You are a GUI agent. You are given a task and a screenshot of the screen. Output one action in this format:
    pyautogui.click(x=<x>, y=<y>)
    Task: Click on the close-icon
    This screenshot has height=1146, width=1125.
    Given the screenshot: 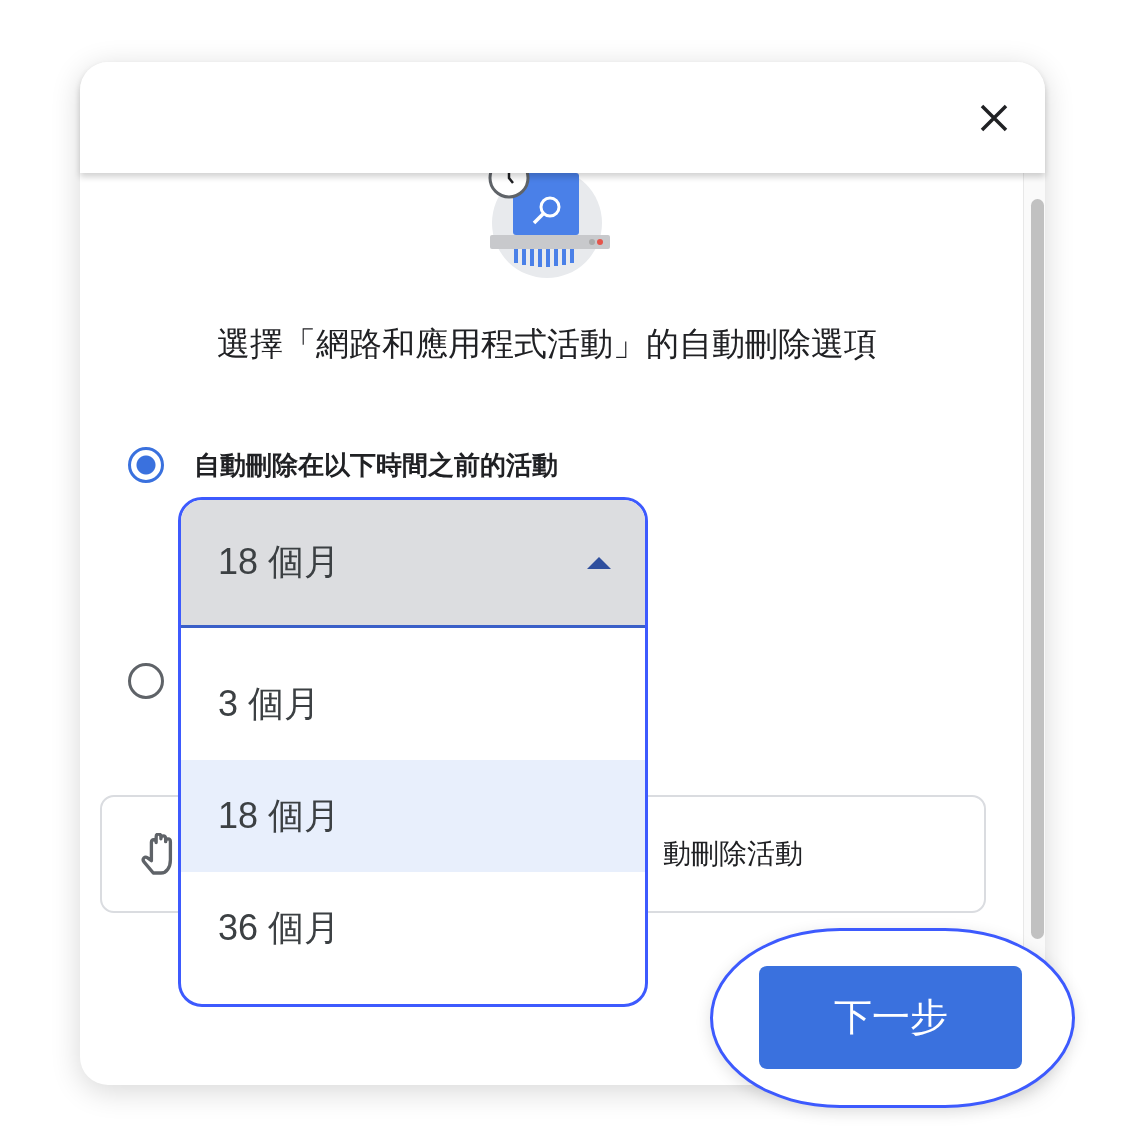 What is the action you would take?
    pyautogui.click(x=994, y=117)
    